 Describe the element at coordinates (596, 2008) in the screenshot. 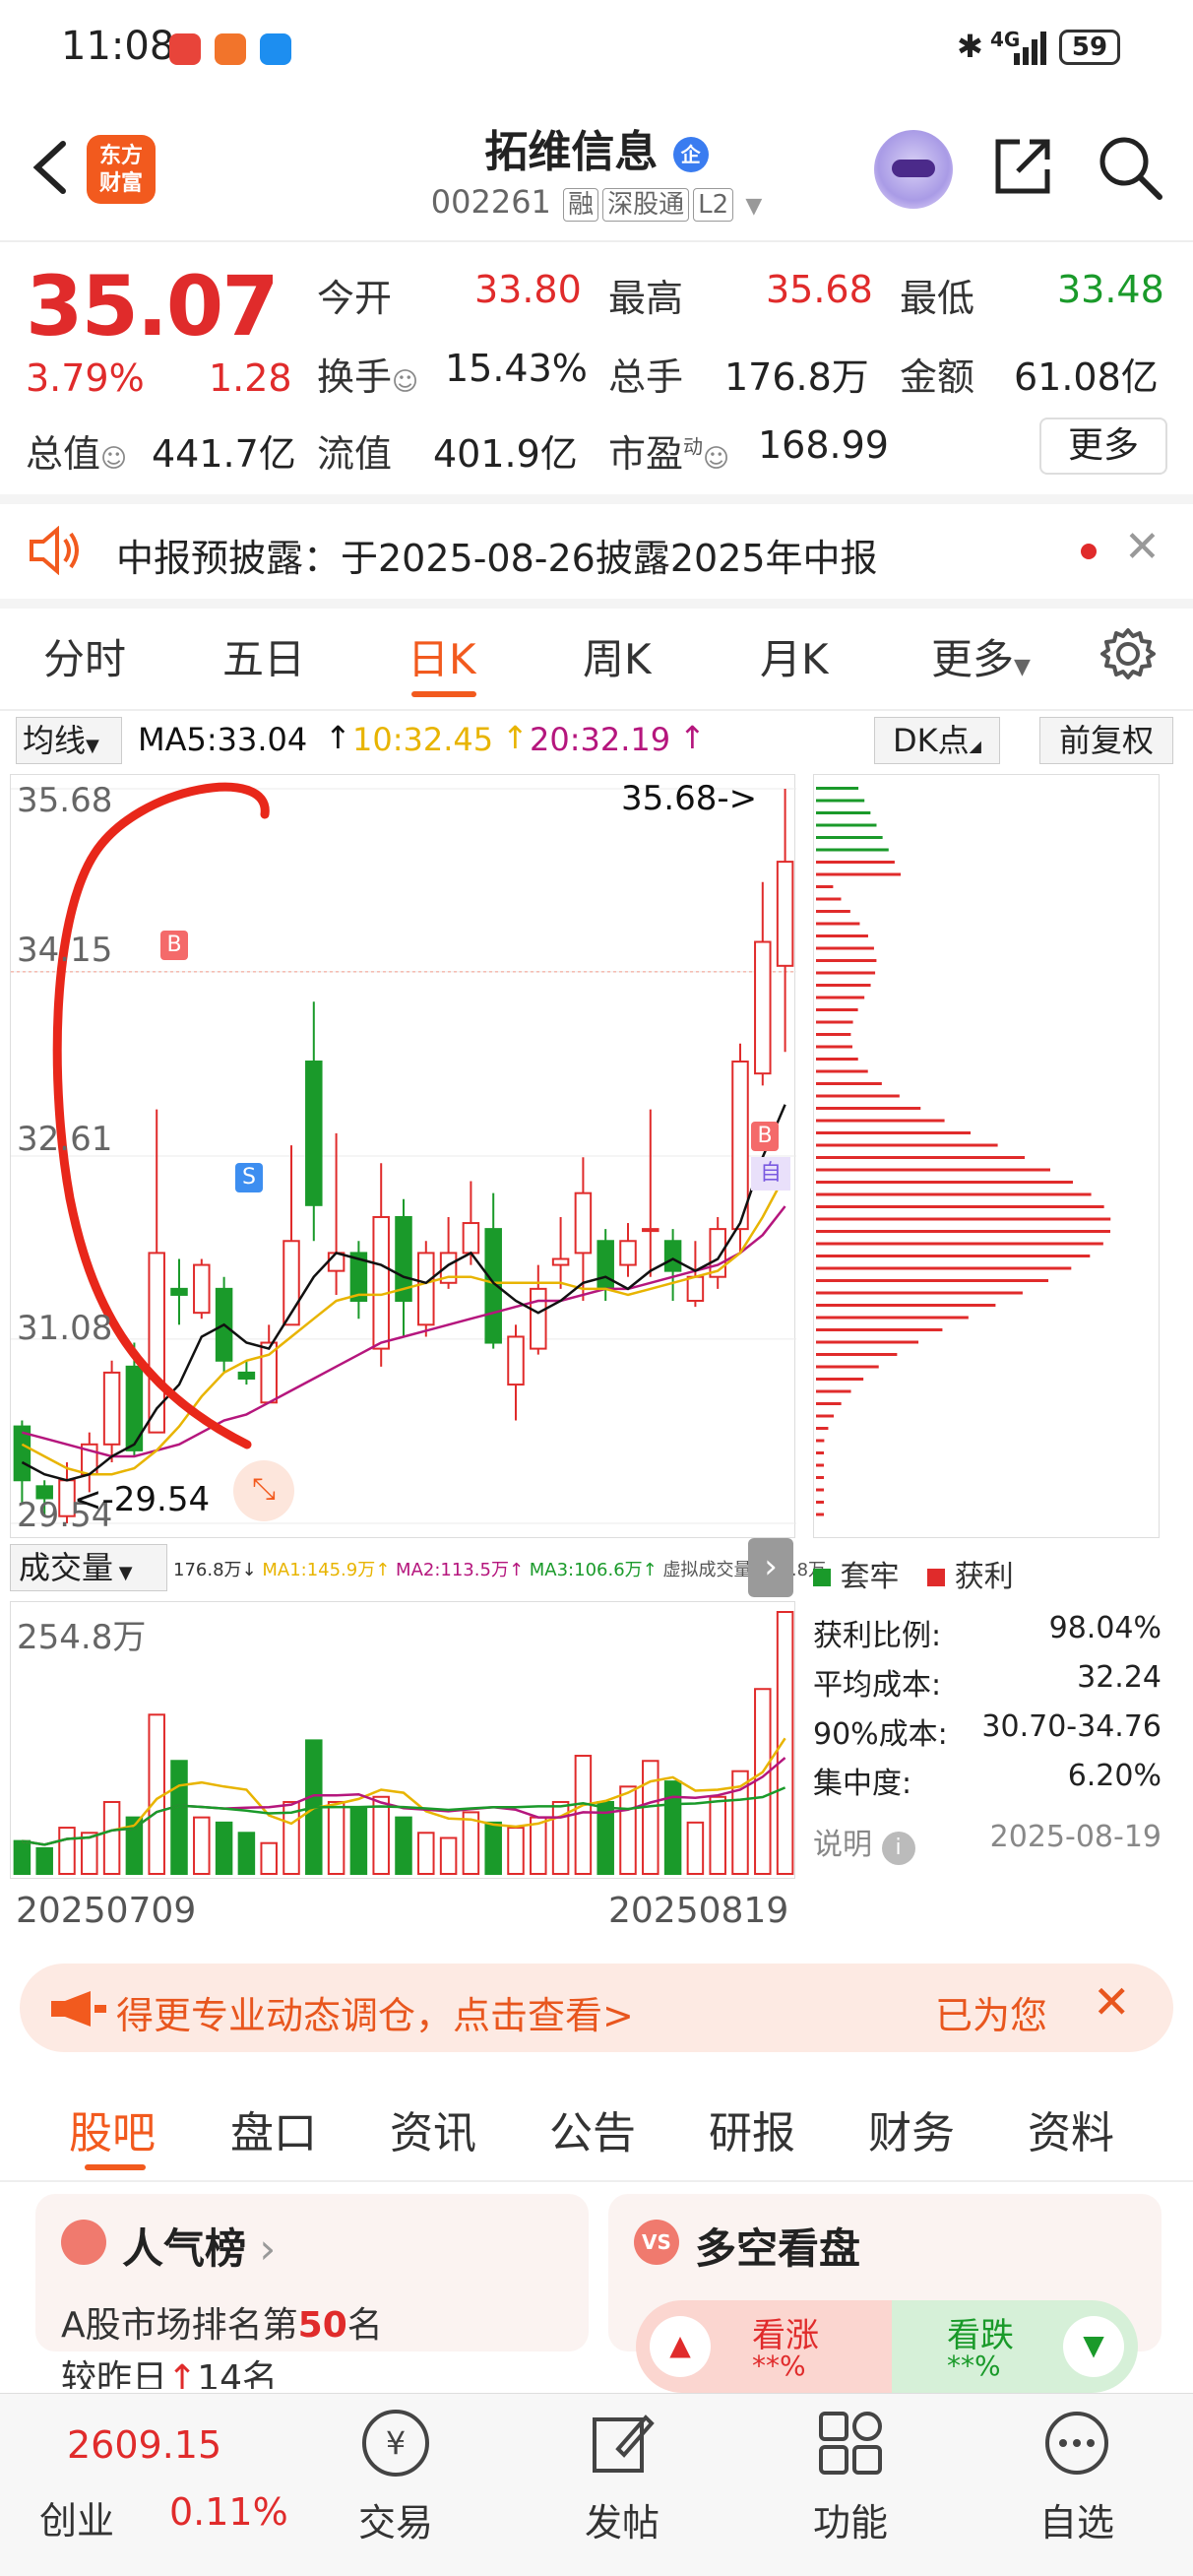

I see `promo-banner: 得更专业动态调仓，点击查看> 已为您 ✕` at that location.